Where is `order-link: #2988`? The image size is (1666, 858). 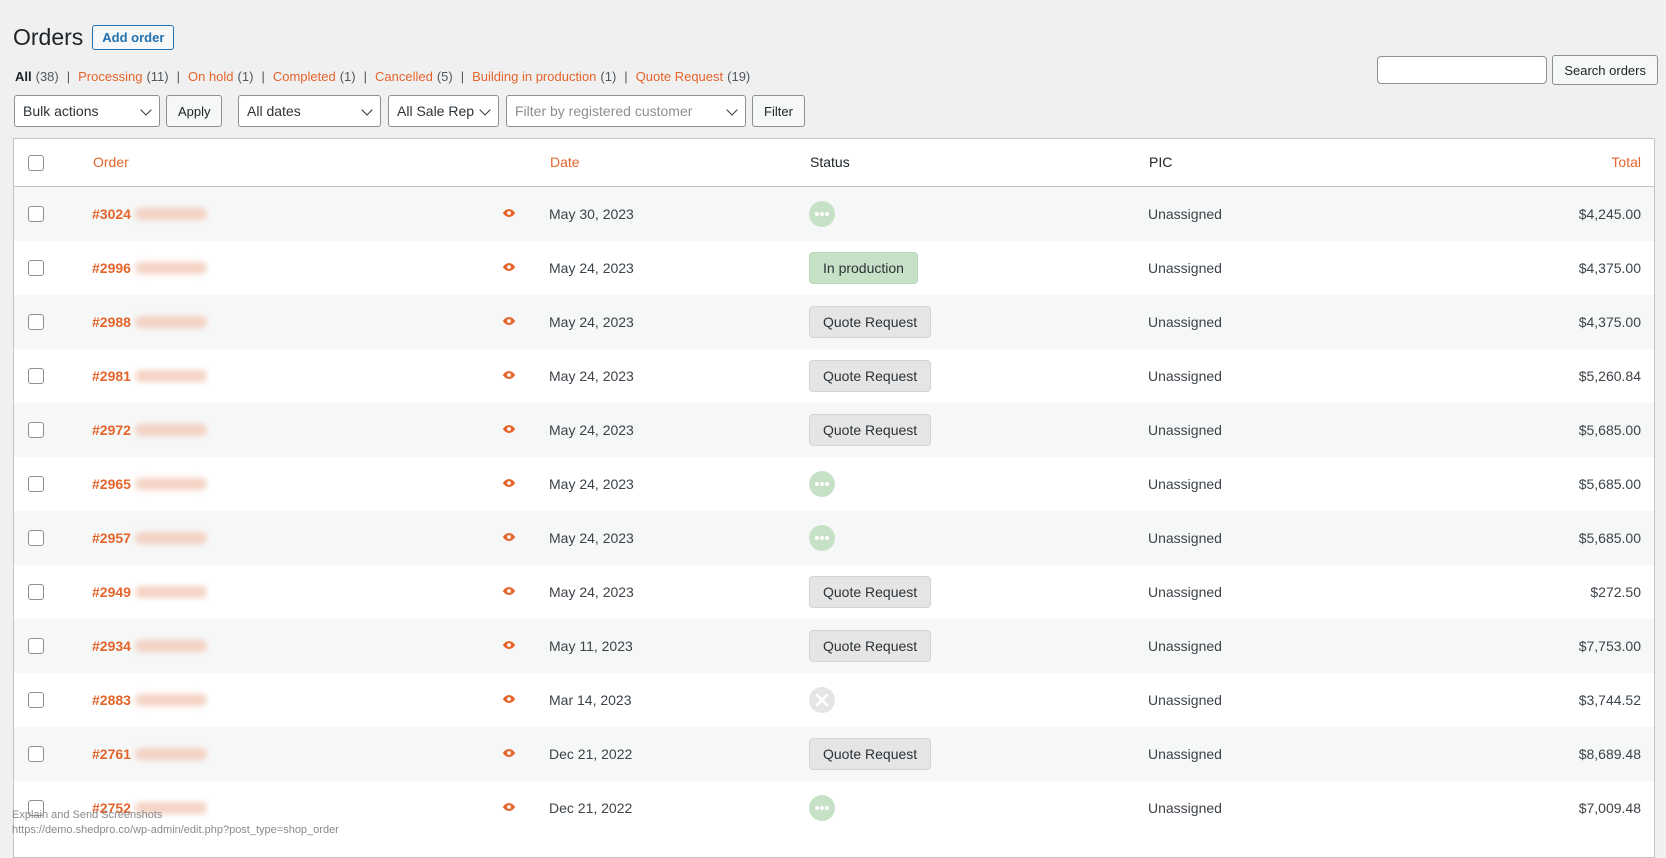 order-link: #2988 is located at coordinates (111, 322).